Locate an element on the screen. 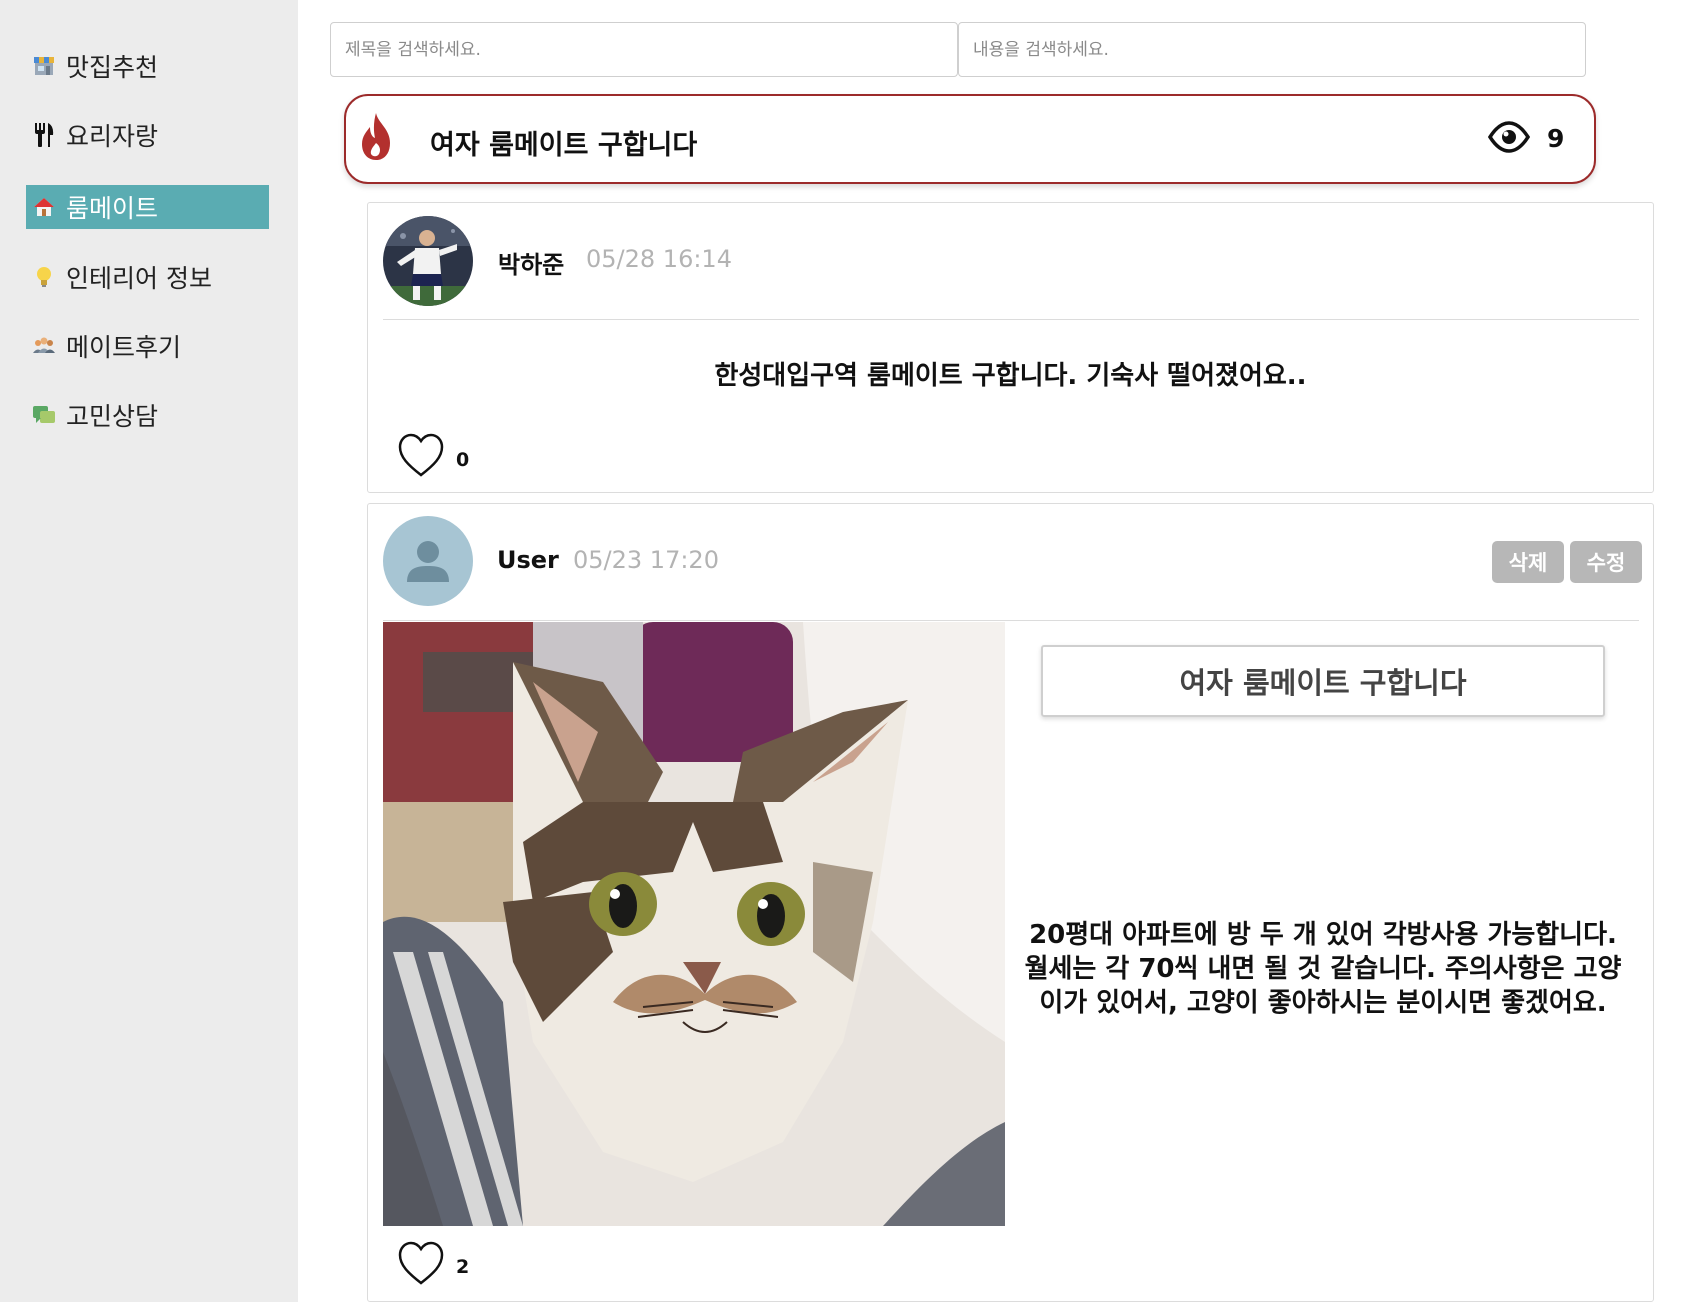  sidebar-item-review: 메이트후기 is located at coordinates (147, 346).